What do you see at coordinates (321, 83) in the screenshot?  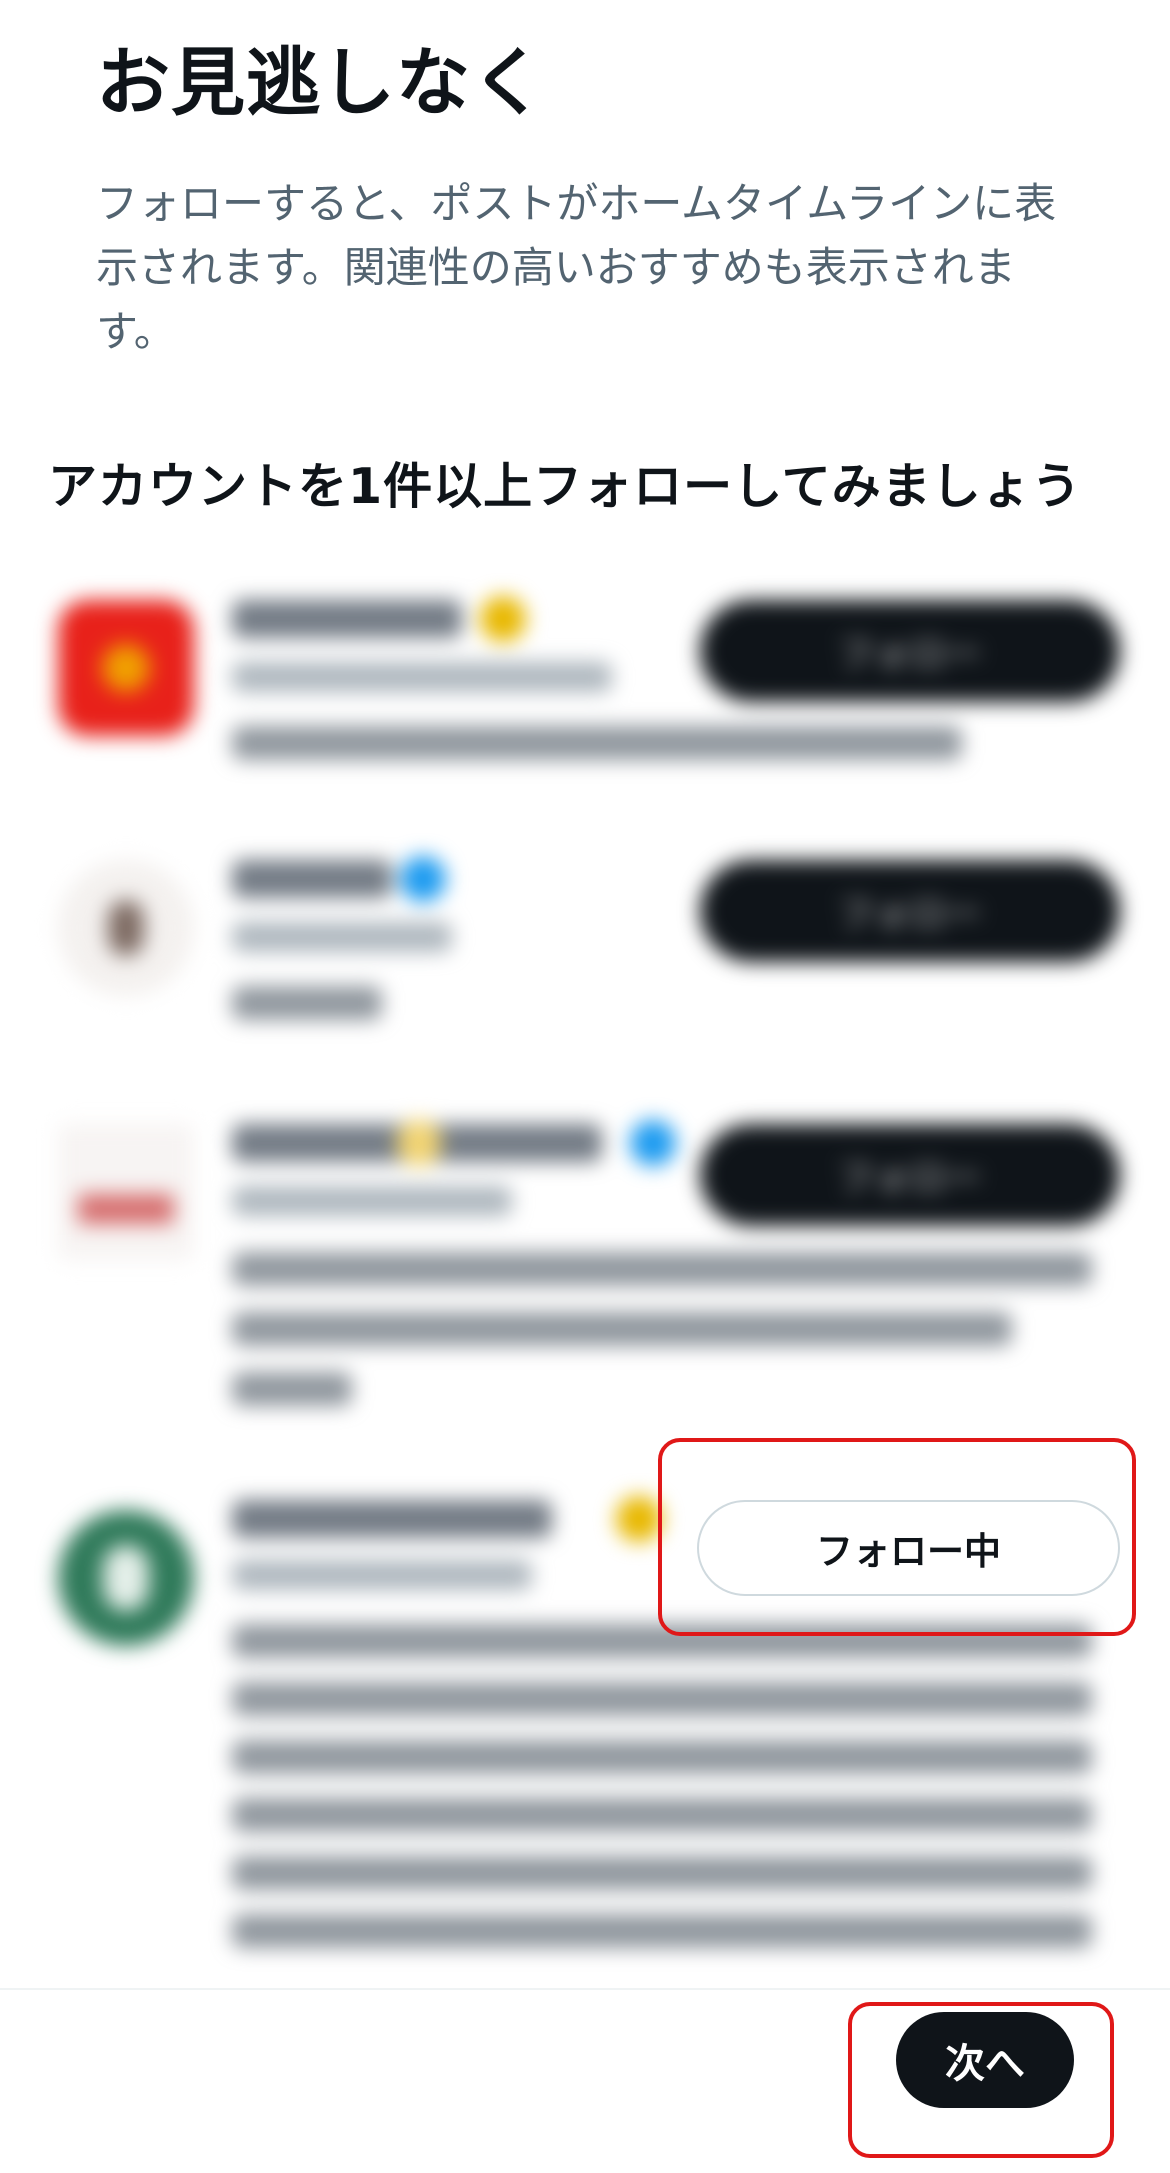 I see `page-title: お見逃しなく` at bounding box center [321, 83].